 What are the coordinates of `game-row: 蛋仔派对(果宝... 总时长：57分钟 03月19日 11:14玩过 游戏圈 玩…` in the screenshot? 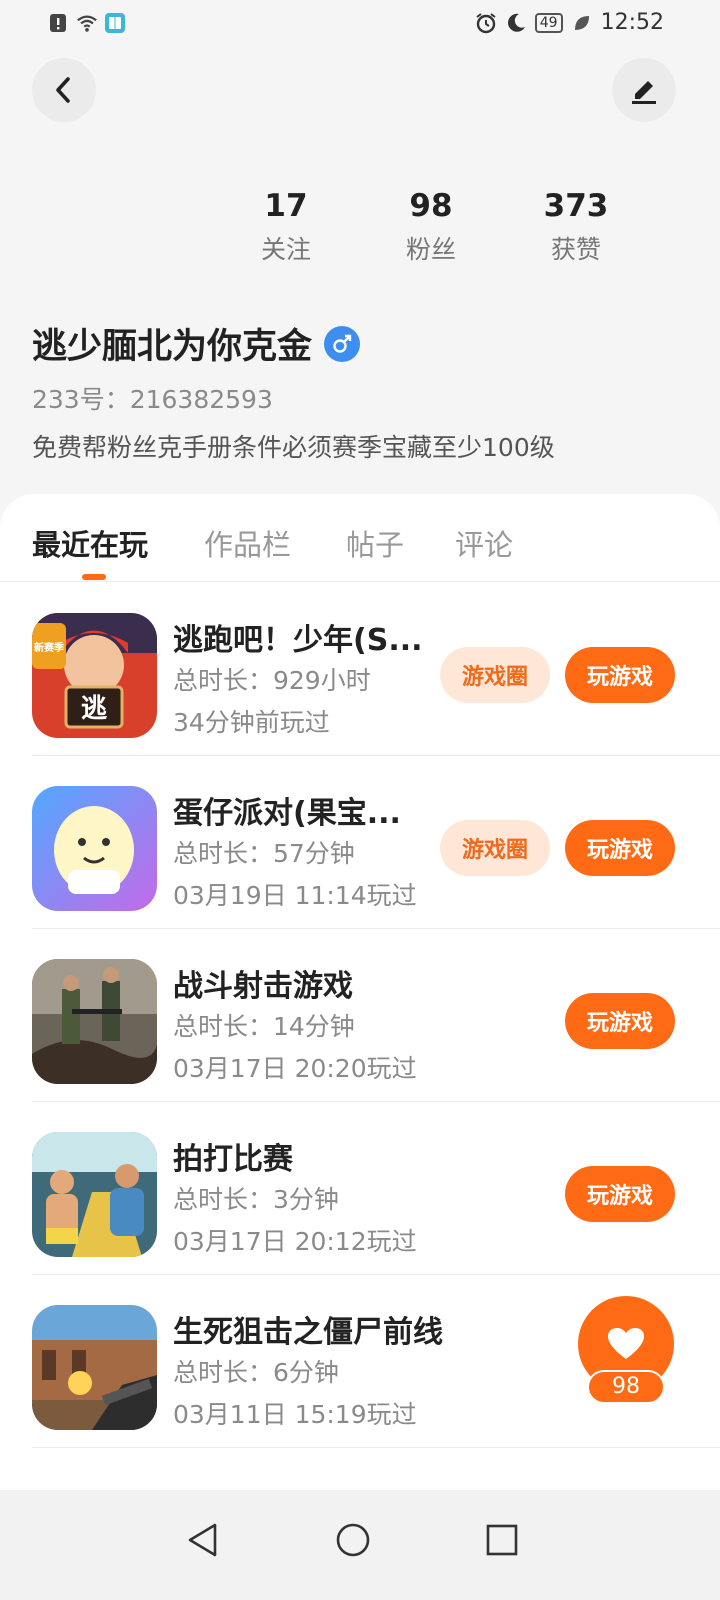 It's located at (360, 842).